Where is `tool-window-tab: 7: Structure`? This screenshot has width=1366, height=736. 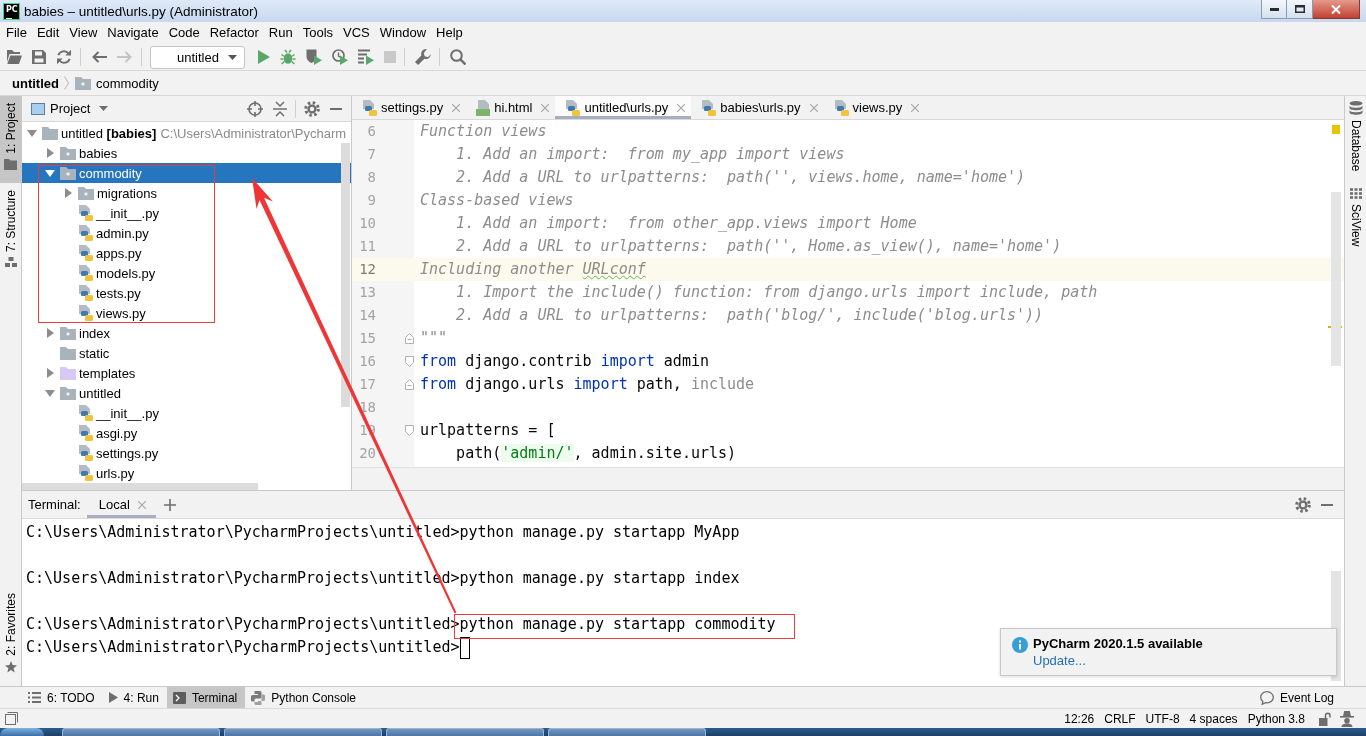
tool-window-tab: 7: Structure is located at coordinates (10, 231).